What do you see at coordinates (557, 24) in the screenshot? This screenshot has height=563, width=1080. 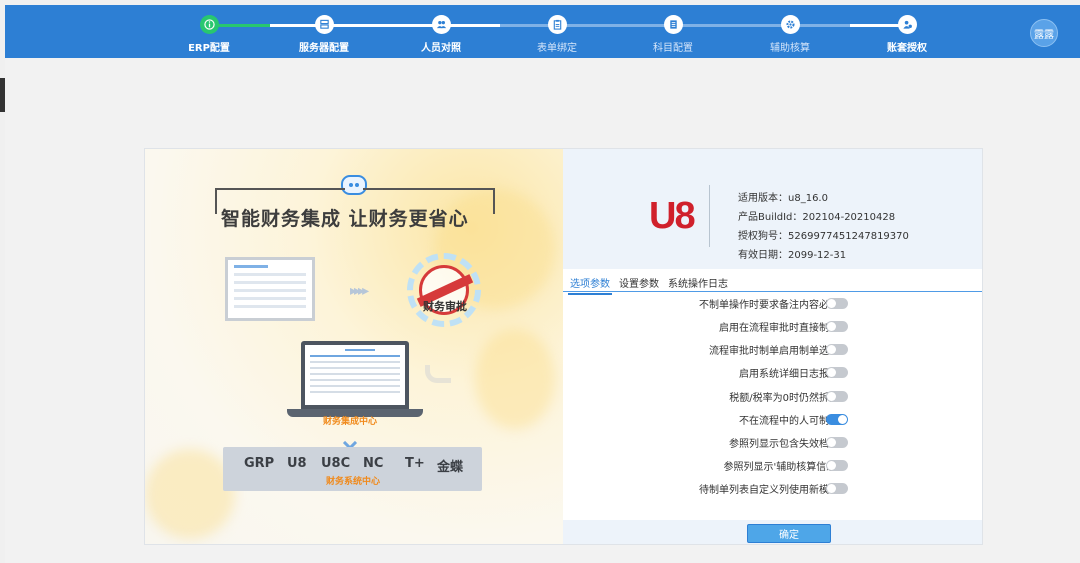 I see `clipboard-icon` at bounding box center [557, 24].